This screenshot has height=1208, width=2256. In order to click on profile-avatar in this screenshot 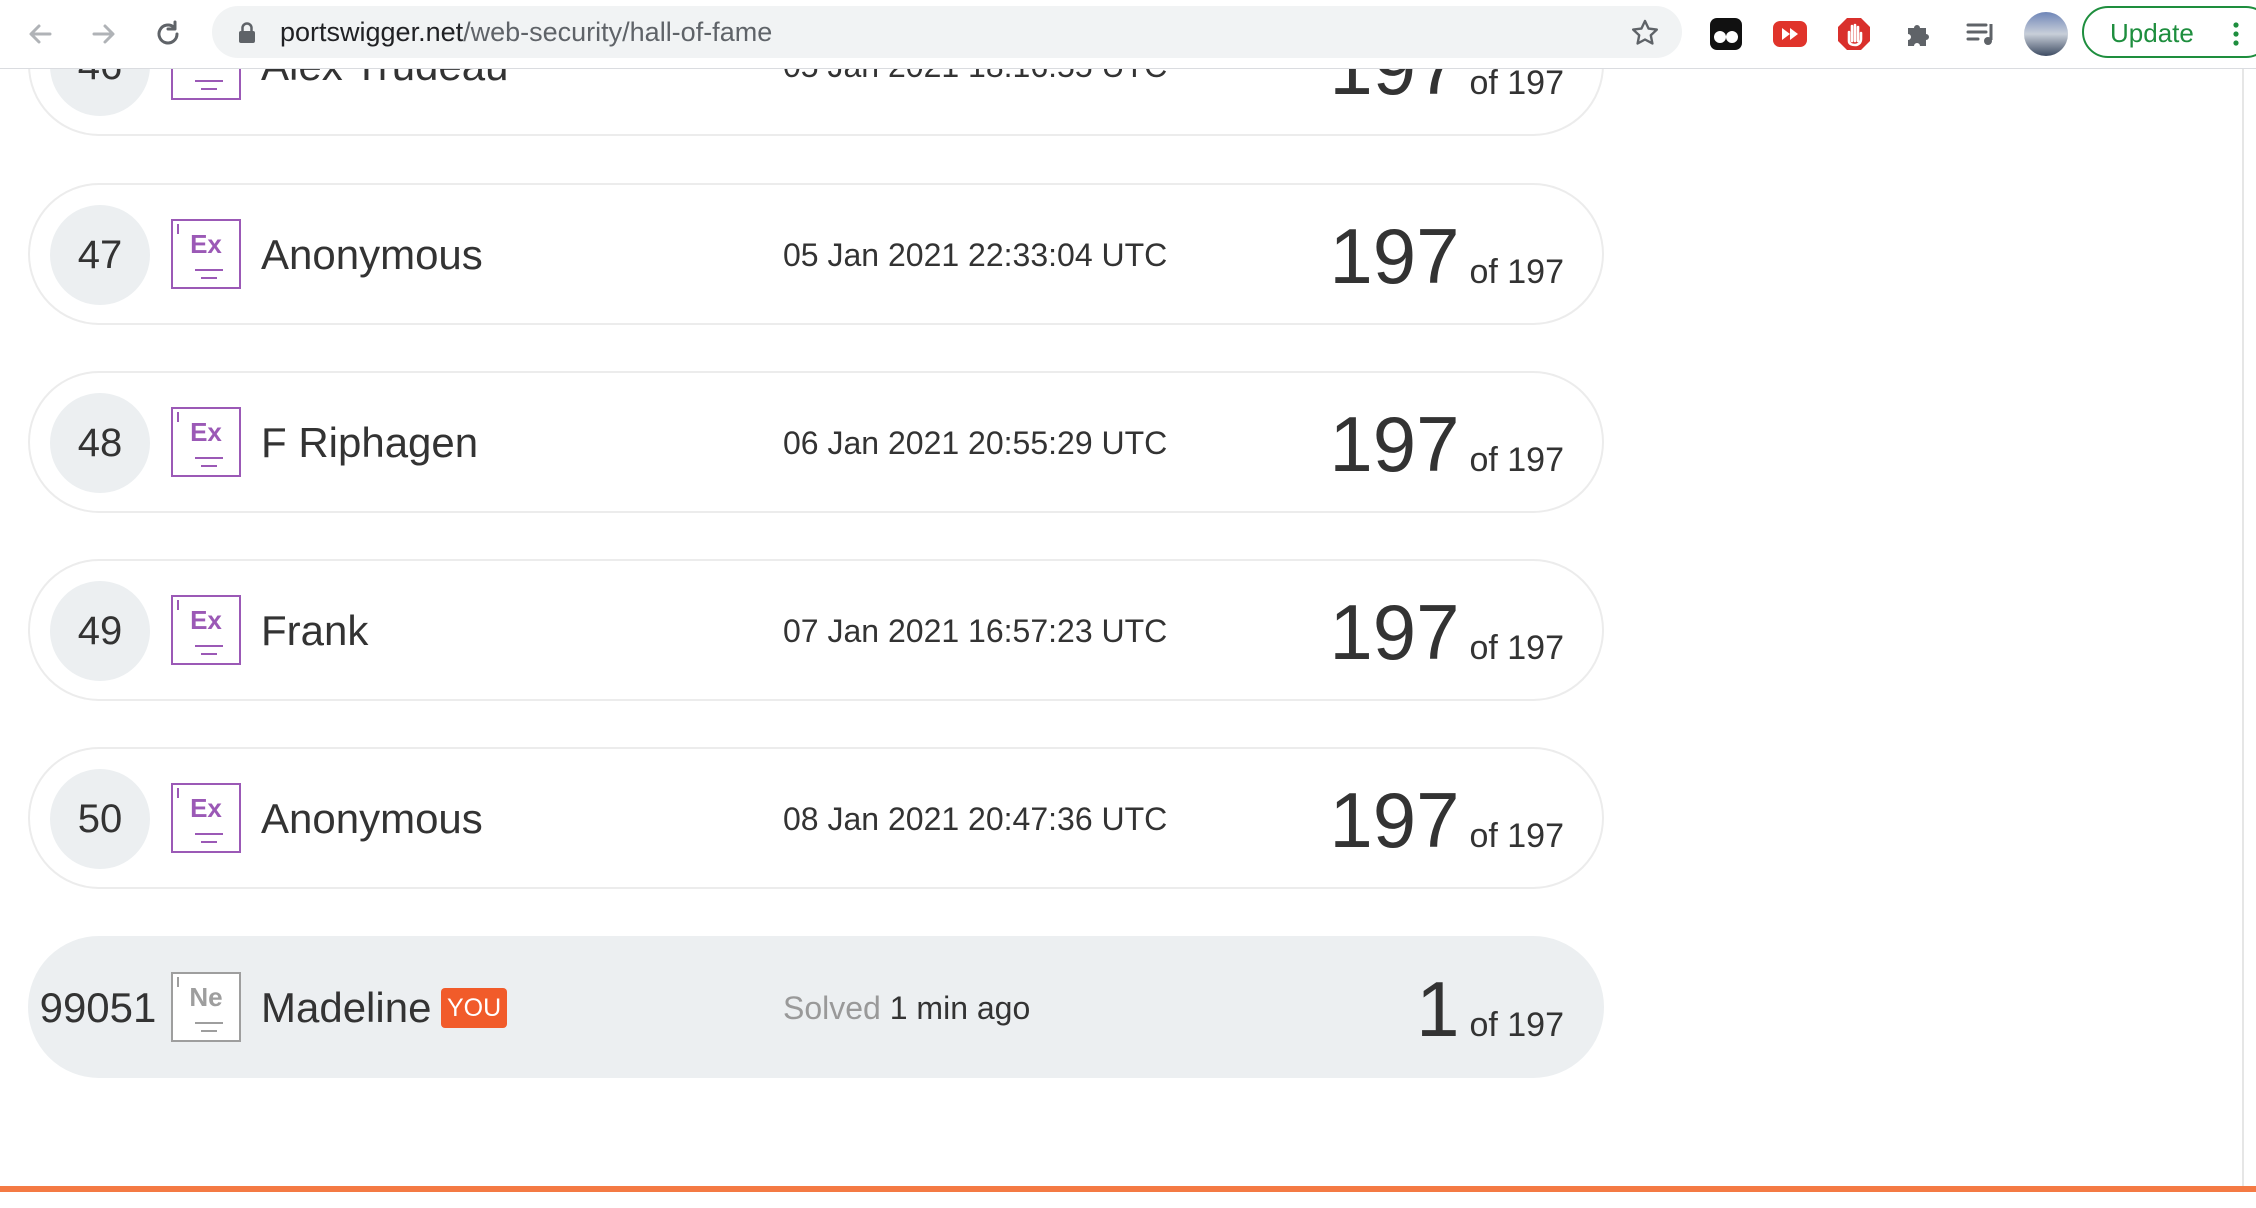, I will do `click(2046, 34)`.